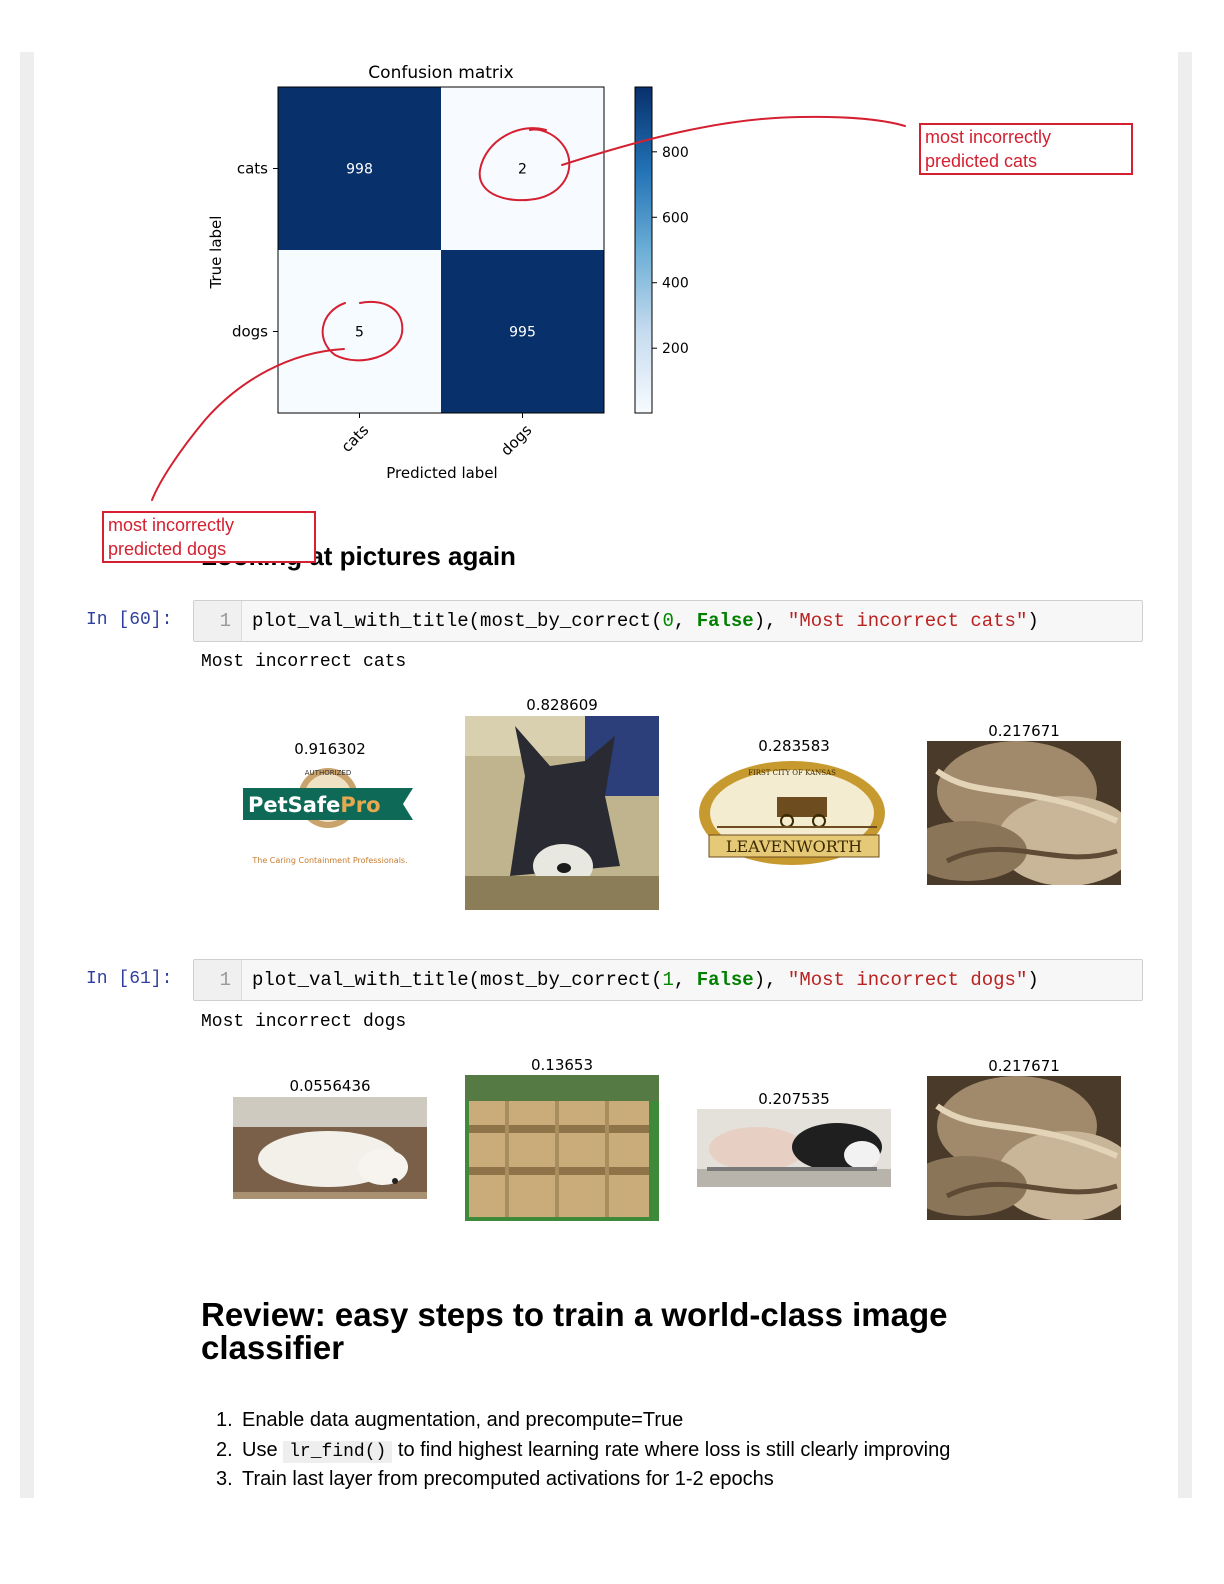  Describe the element at coordinates (338, 1451) in the screenshot. I see `inline-code: lr_find()` at that location.